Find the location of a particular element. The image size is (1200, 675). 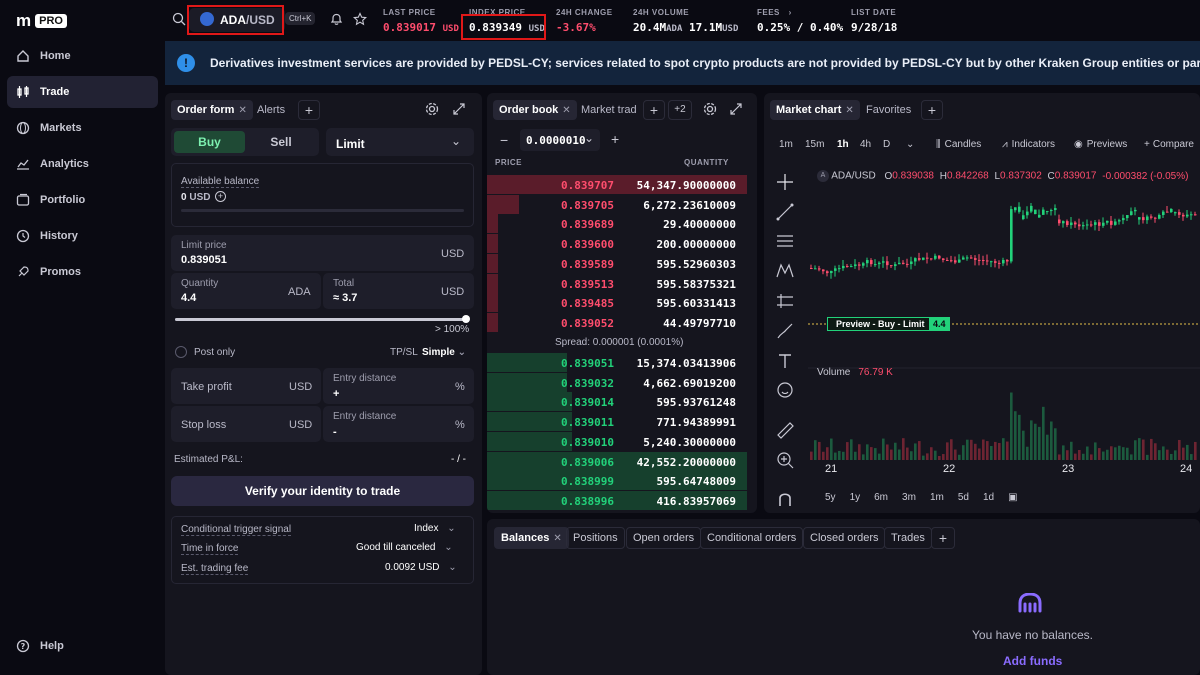

bid-row: 0.839032 4,662.69019200 is located at coordinates (622, 382).